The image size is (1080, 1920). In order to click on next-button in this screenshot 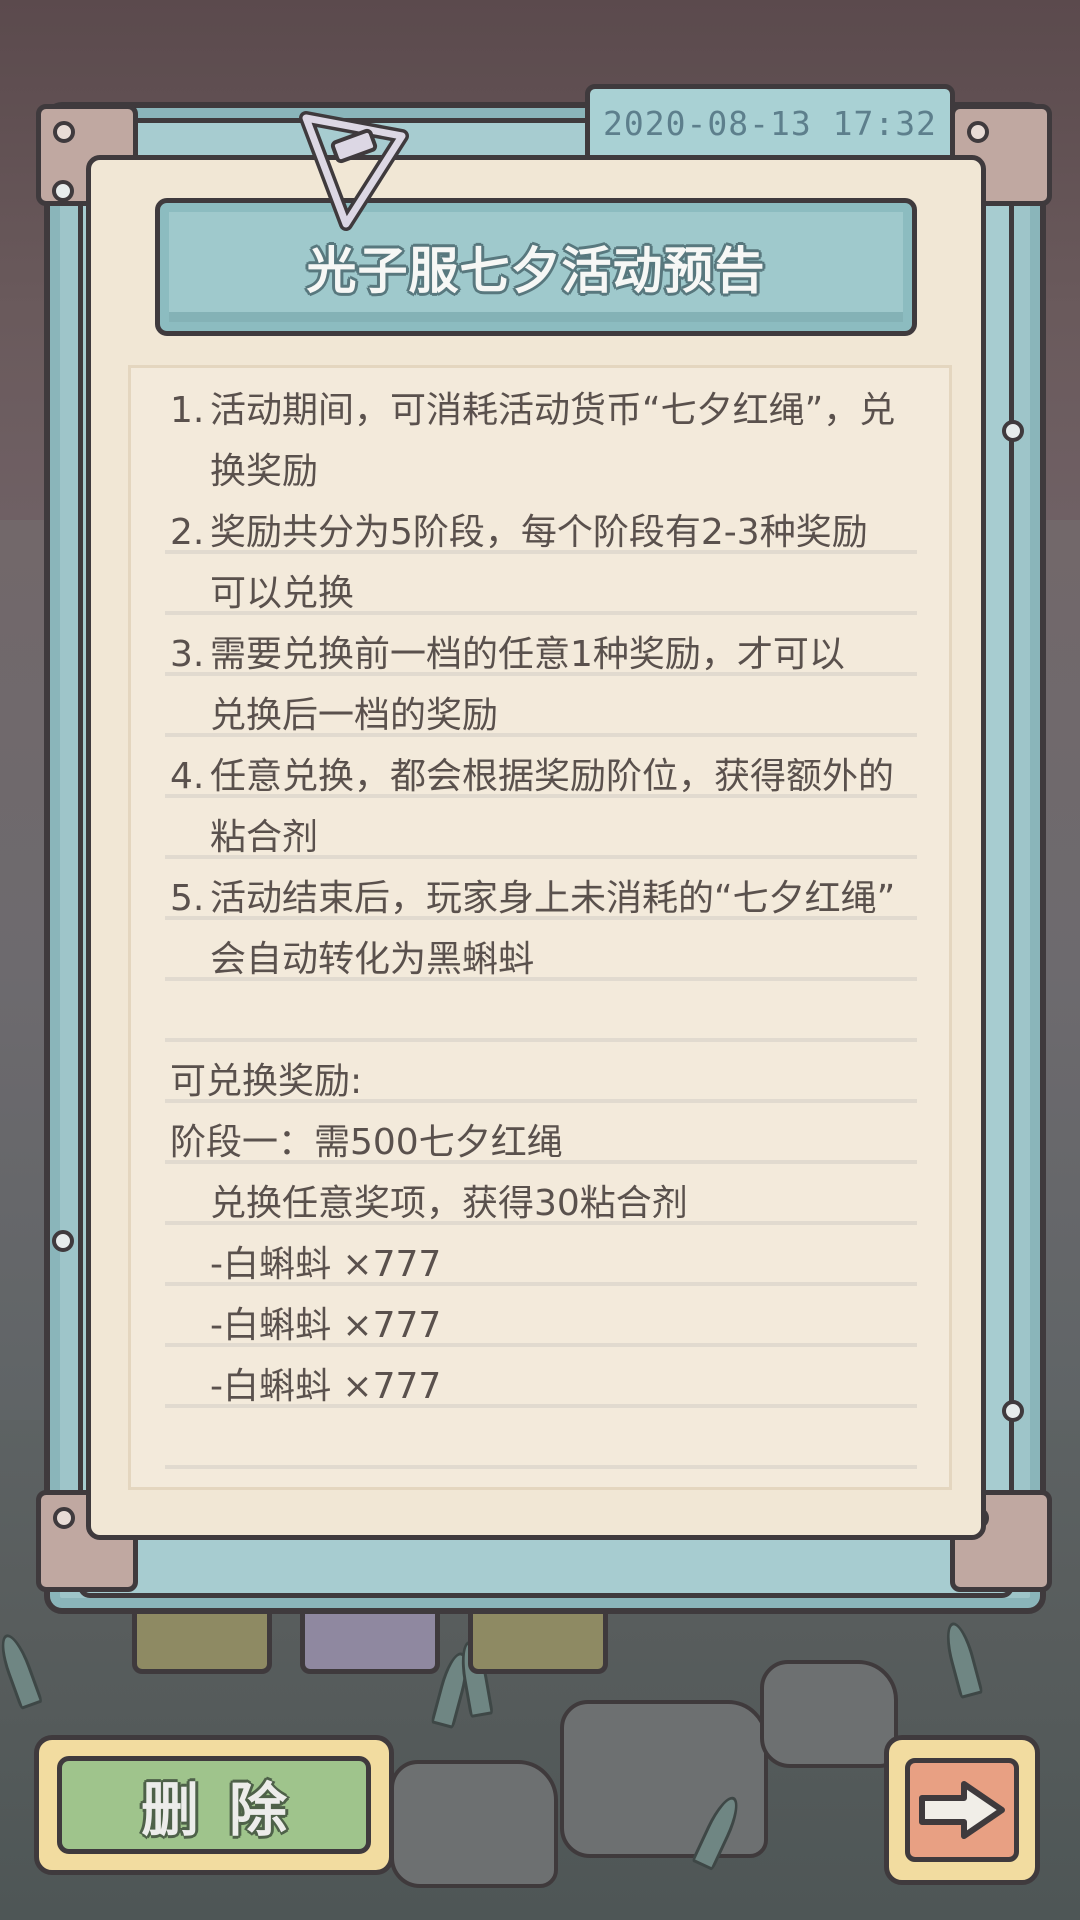, I will do `click(962, 1810)`.